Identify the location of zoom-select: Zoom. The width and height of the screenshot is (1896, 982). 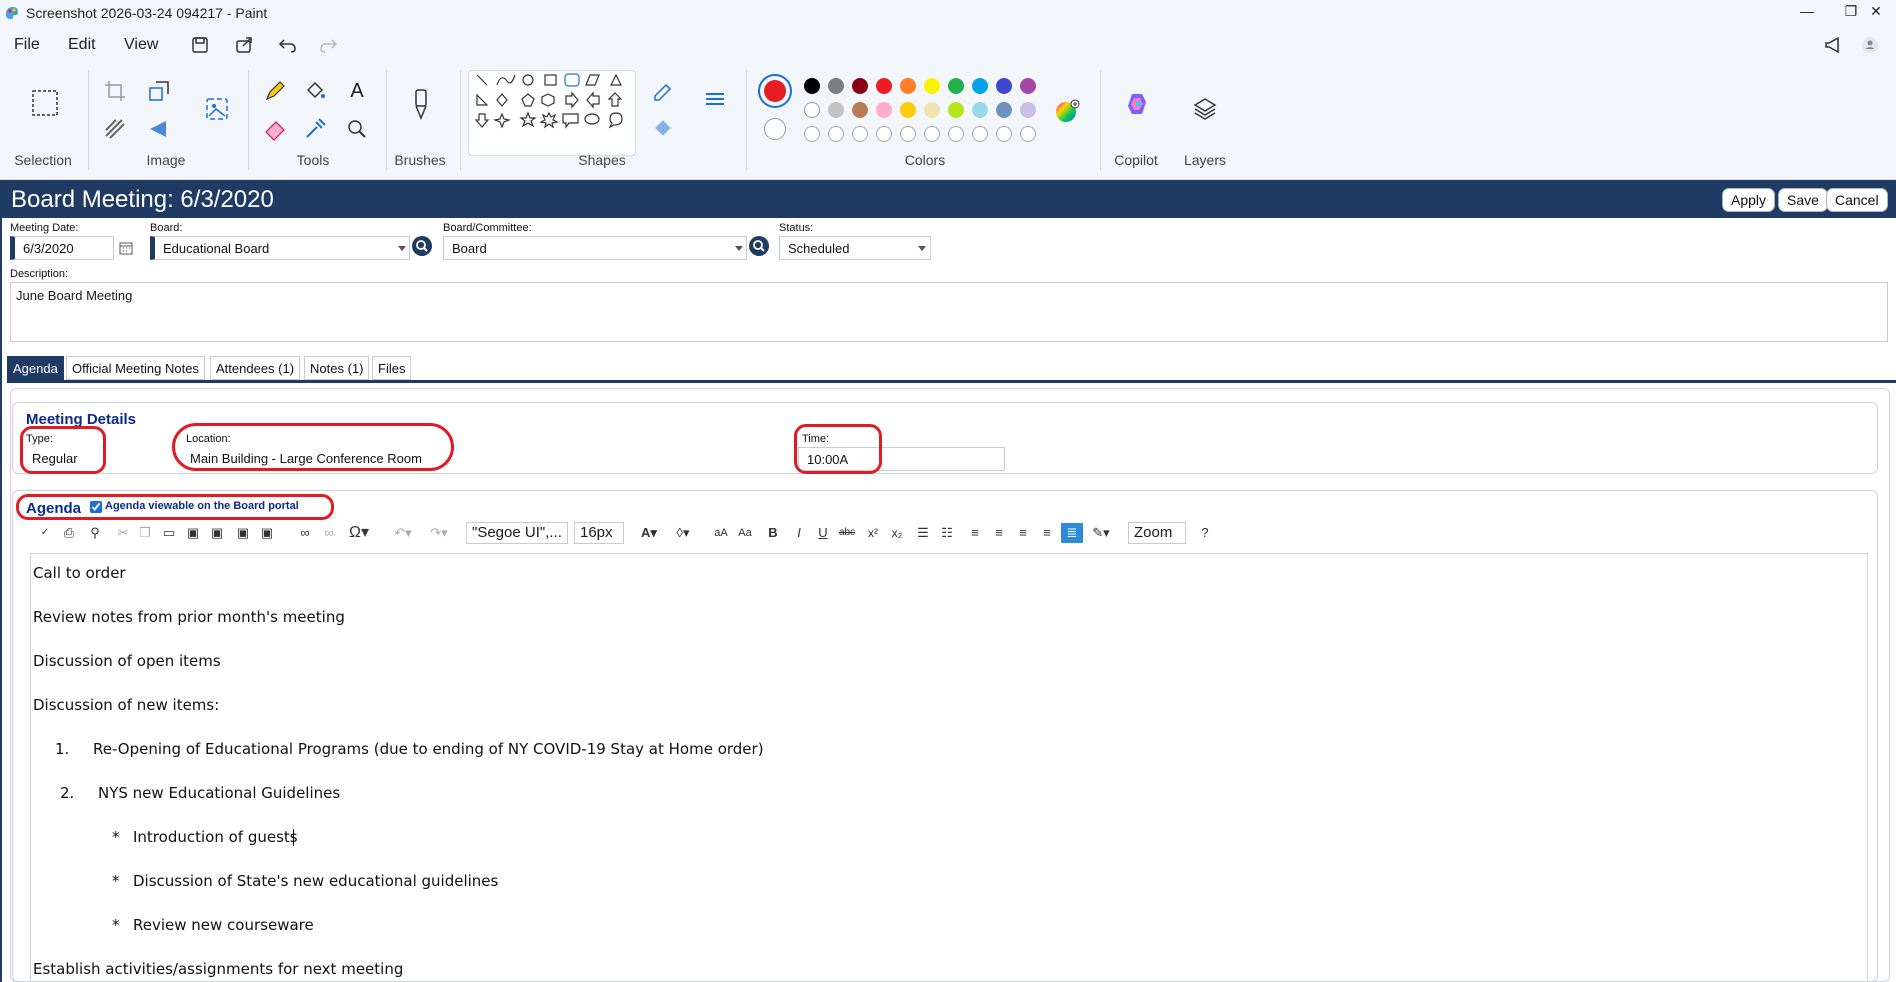
(1157, 533).